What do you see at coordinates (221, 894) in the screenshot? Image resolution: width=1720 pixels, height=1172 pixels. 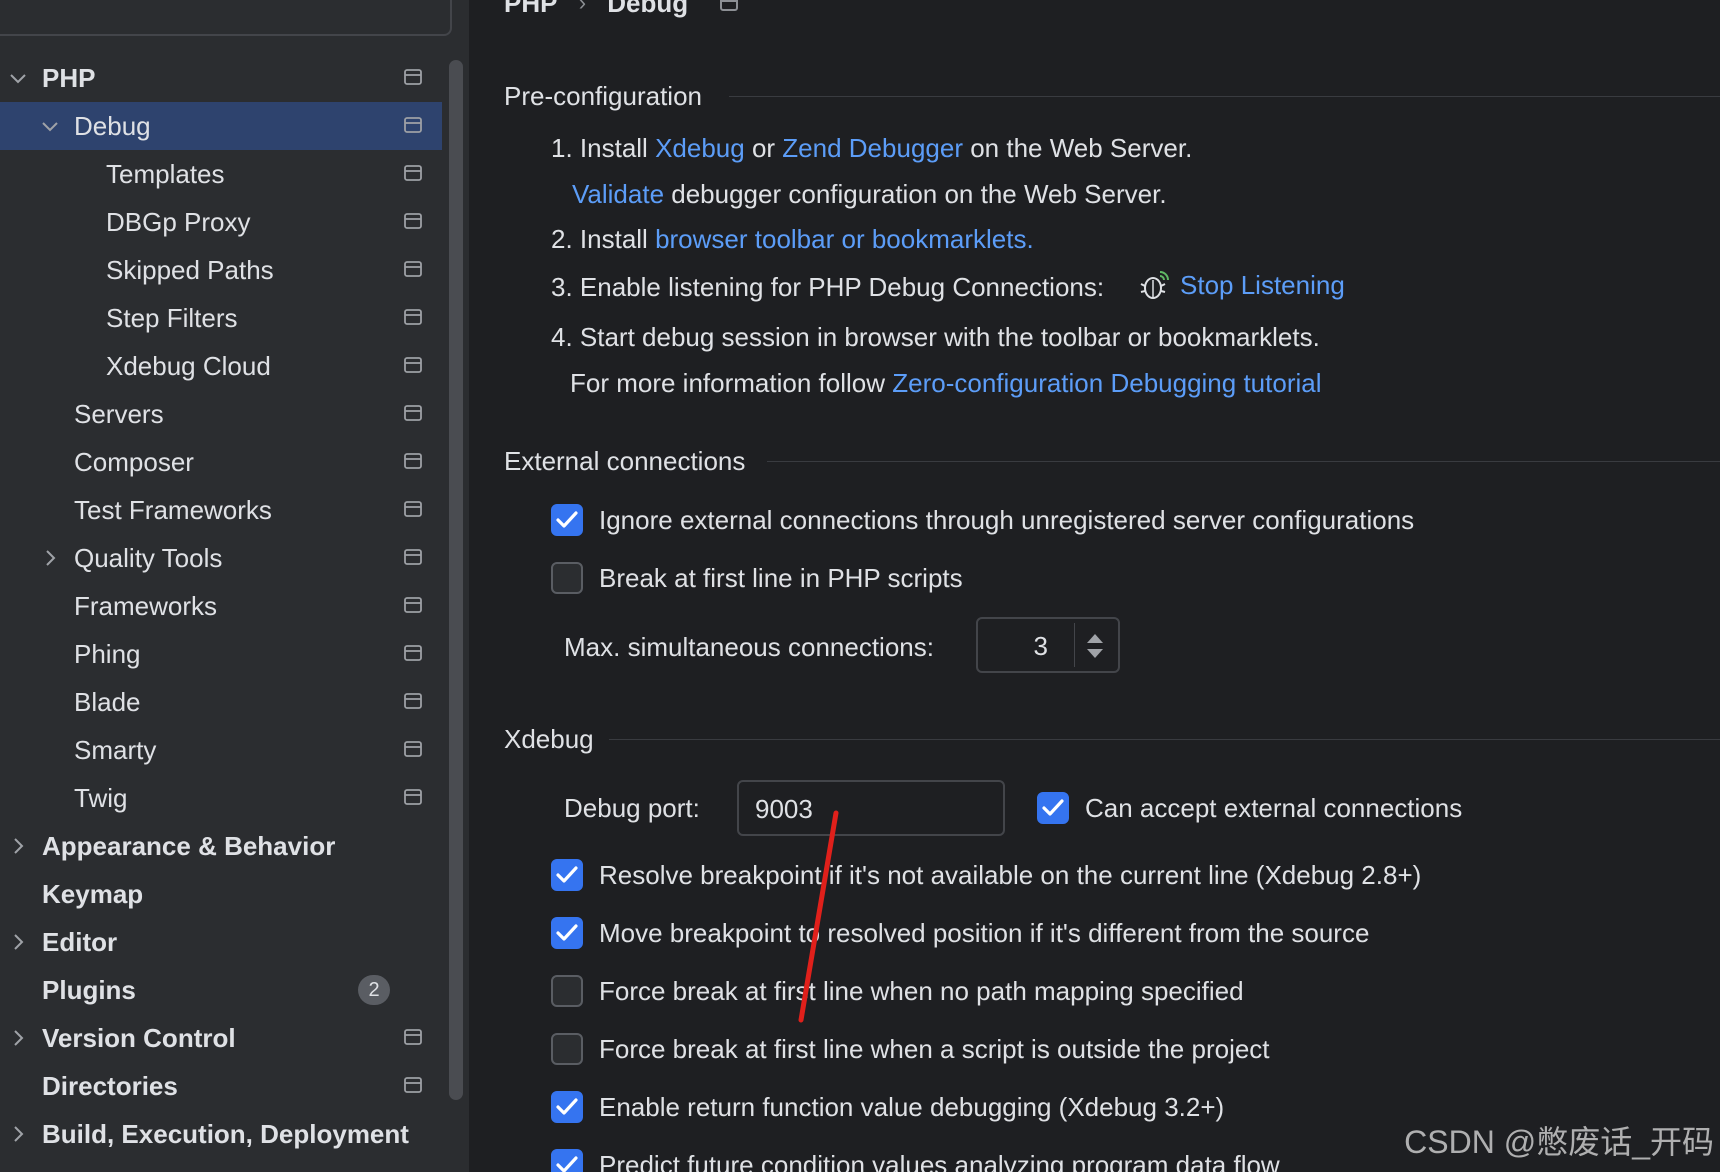 I see `sidebar-item-keymap: Keymap` at bounding box center [221, 894].